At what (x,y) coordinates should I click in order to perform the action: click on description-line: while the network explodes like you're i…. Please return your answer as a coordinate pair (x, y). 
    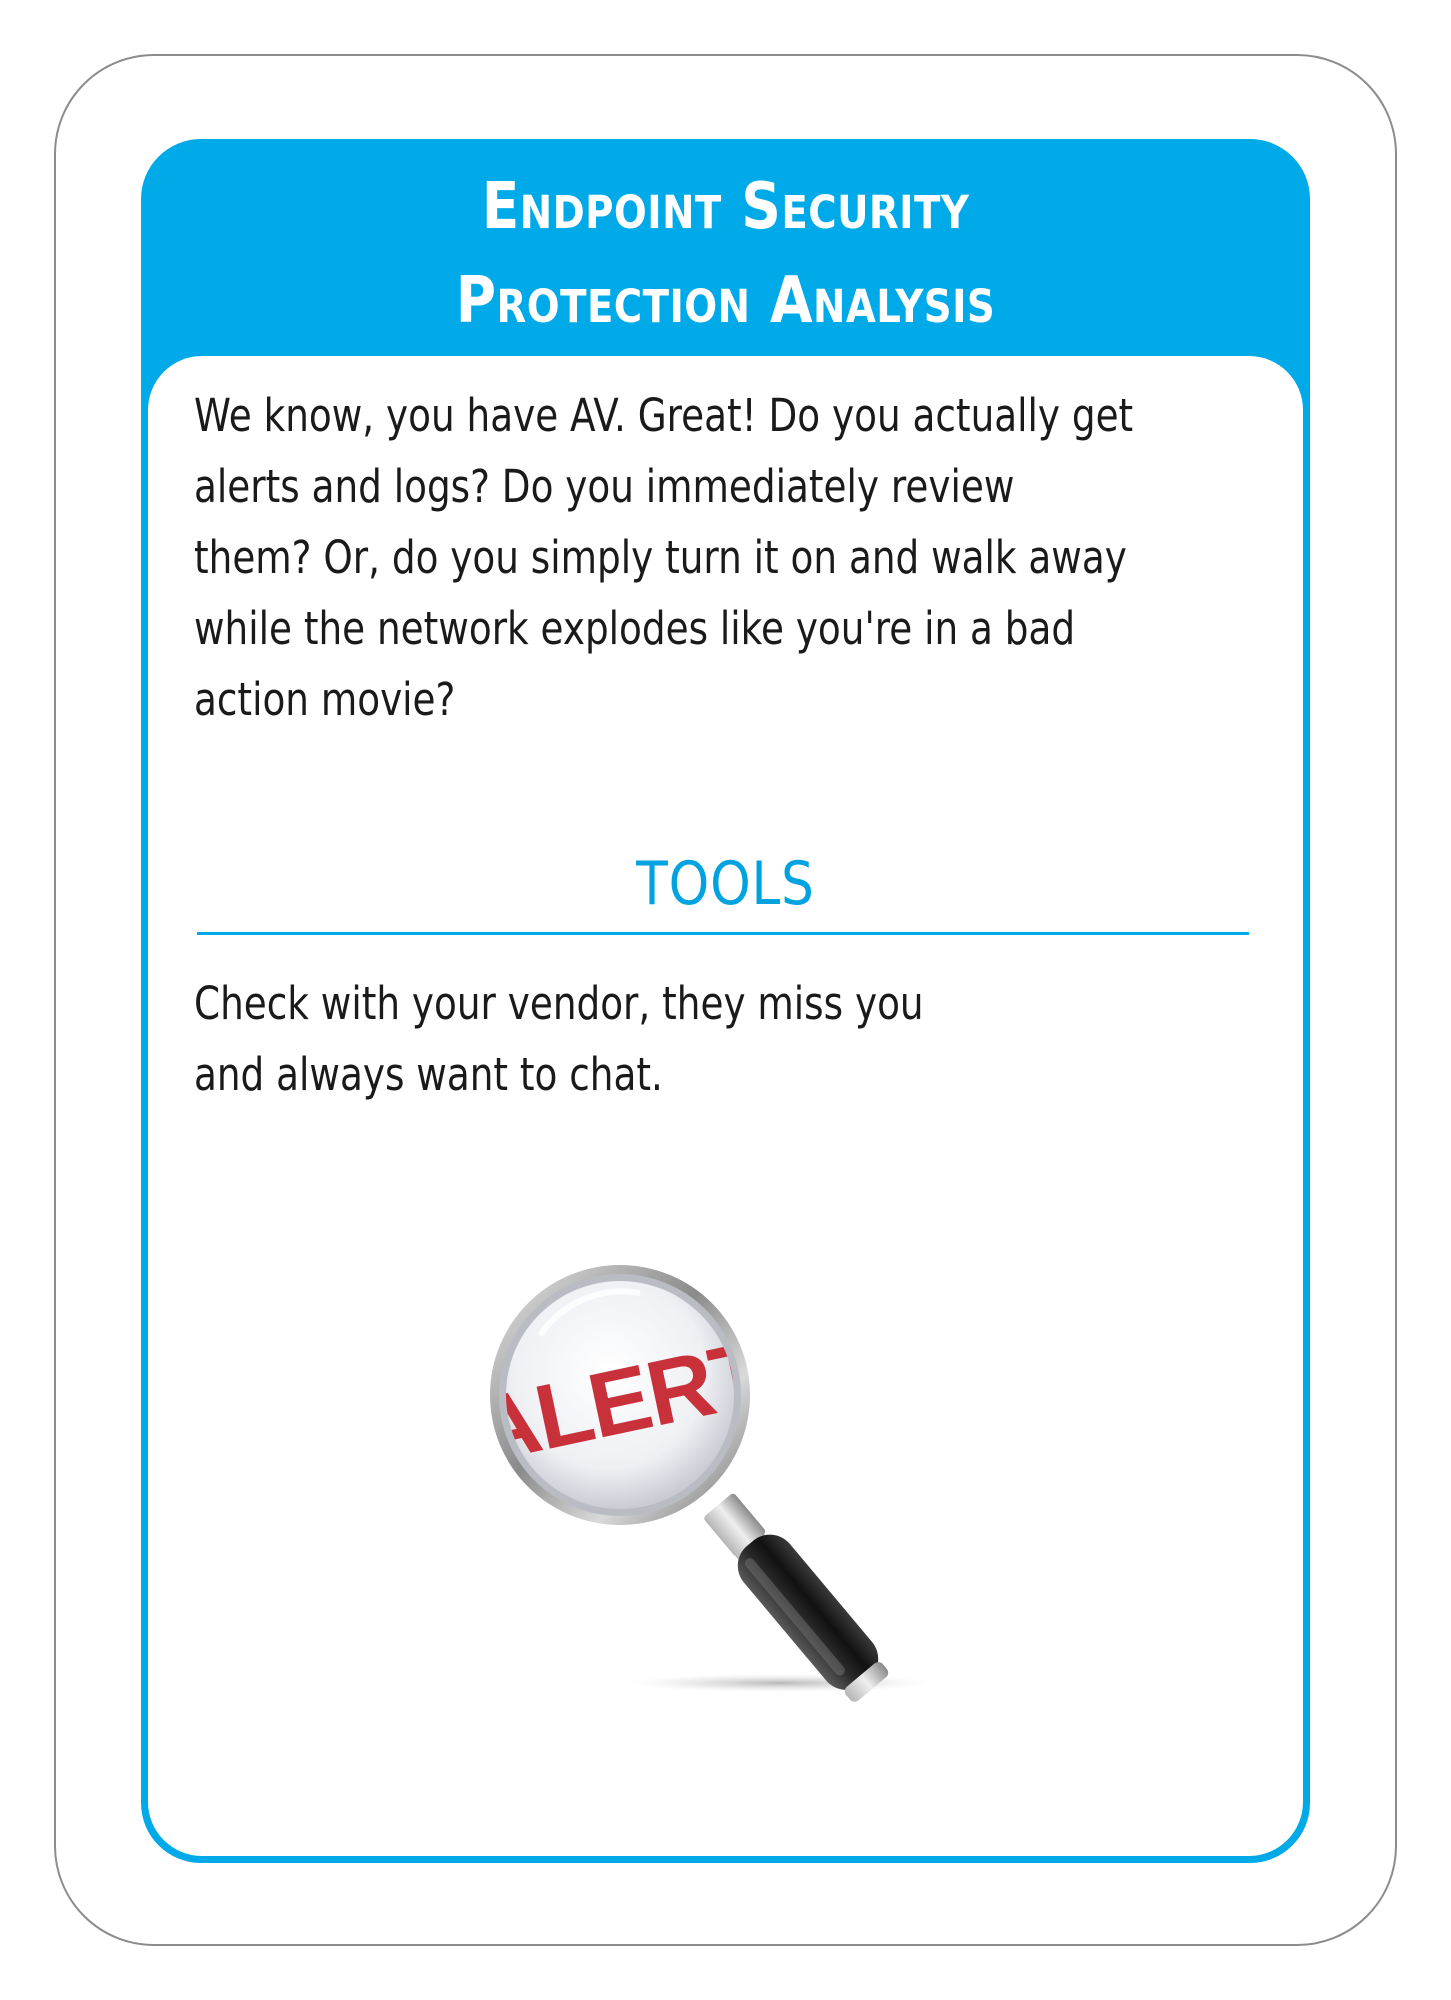
    Looking at the image, I should click on (635, 628).